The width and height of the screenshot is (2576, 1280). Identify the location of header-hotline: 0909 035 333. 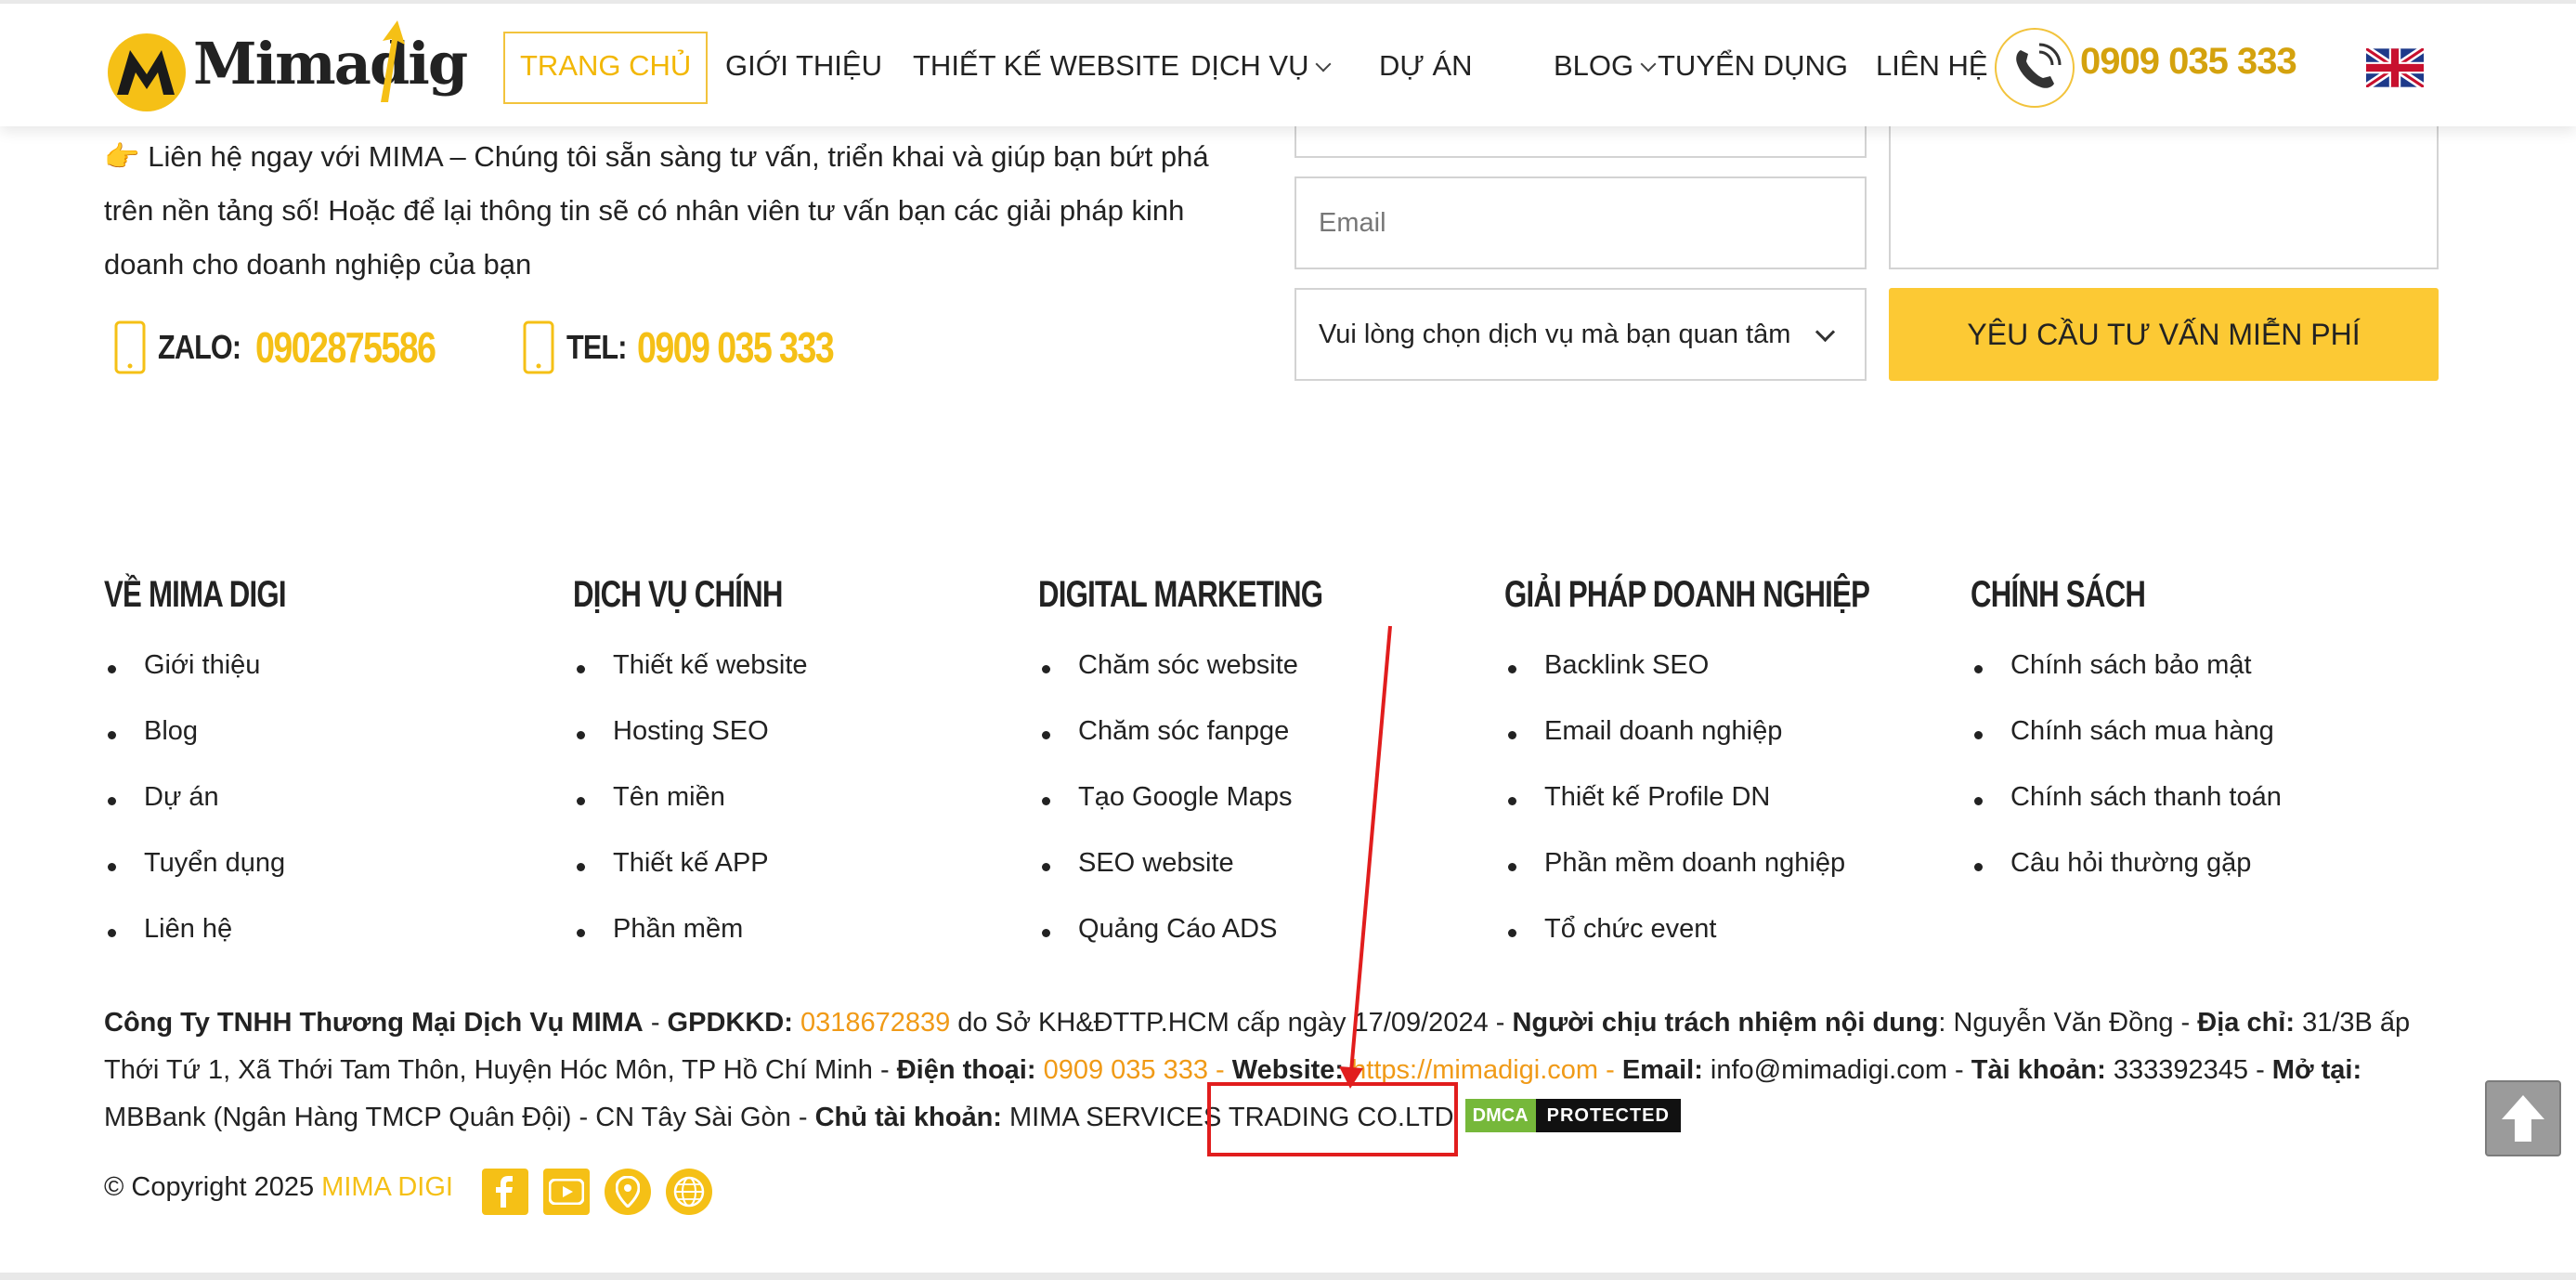
(2189, 62).